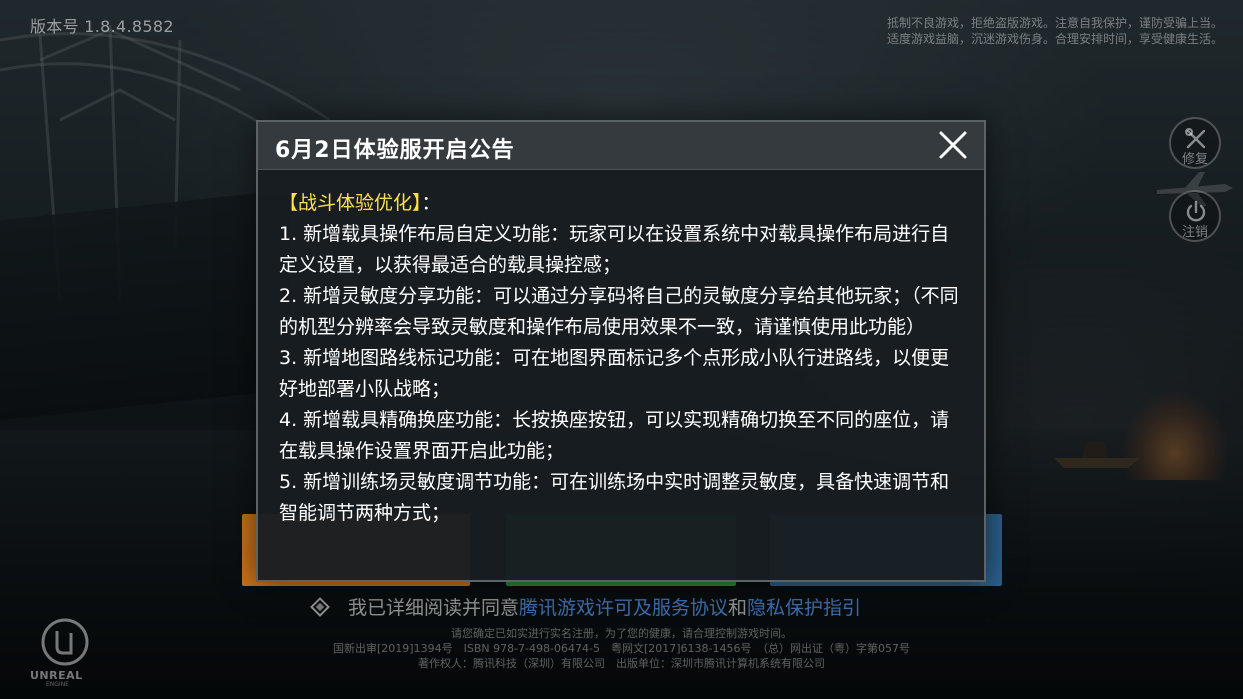  I want to click on repair-button: 修复, so click(1195, 143).